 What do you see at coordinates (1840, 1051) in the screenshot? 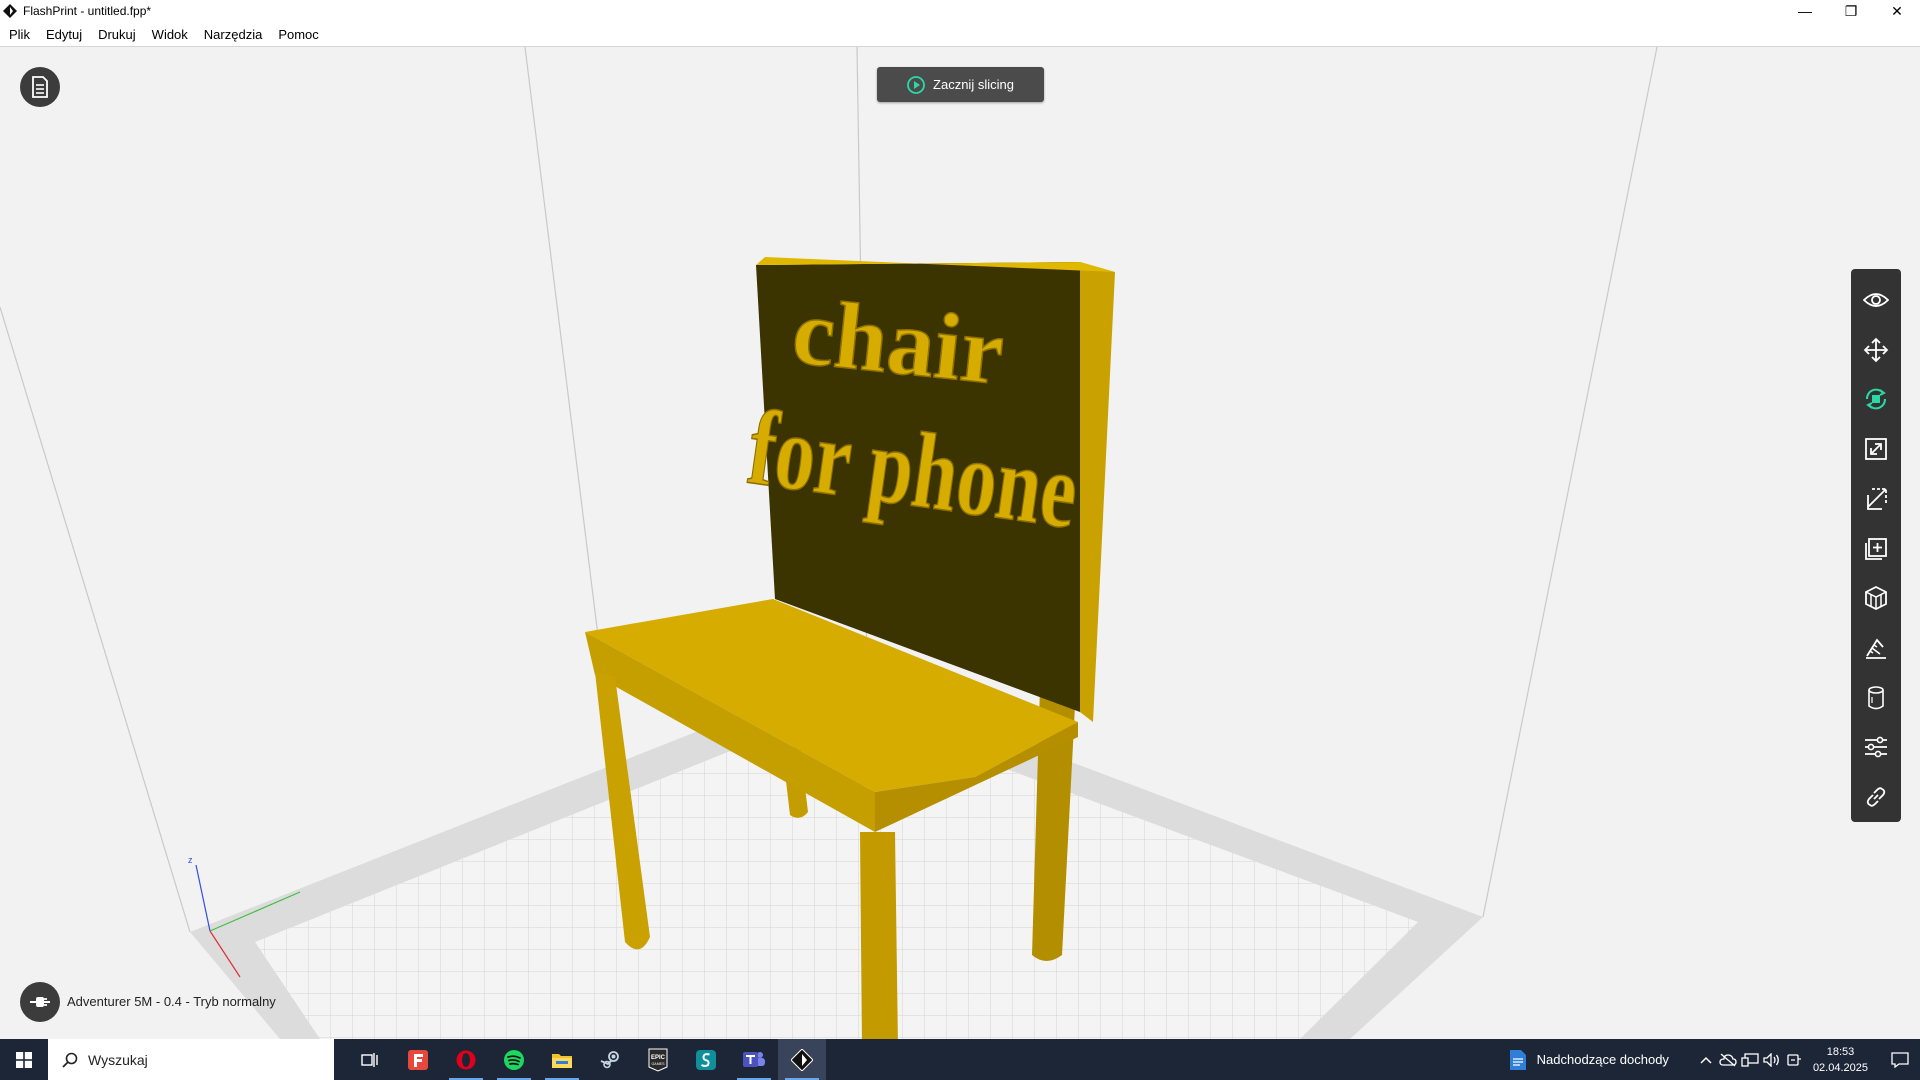
I see `clock-time: 18:53` at bounding box center [1840, 1051].